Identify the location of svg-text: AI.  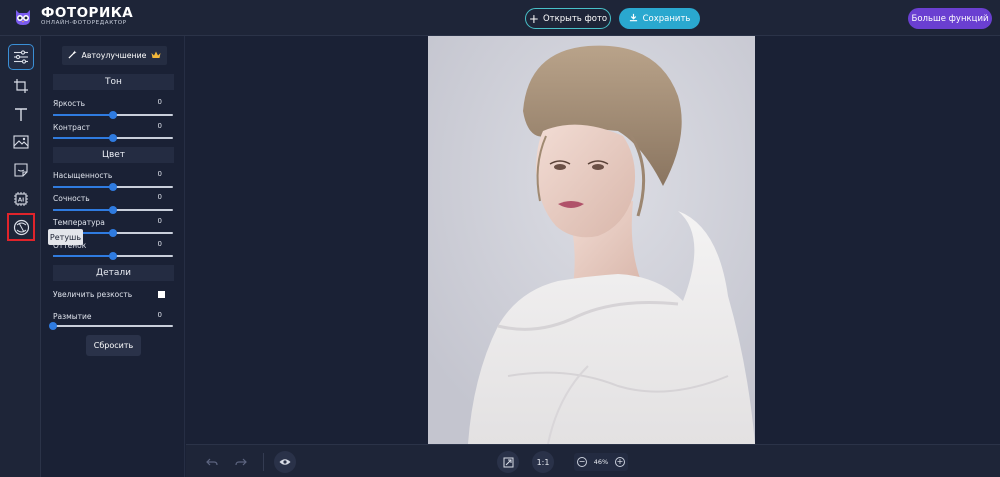
(21, 201).